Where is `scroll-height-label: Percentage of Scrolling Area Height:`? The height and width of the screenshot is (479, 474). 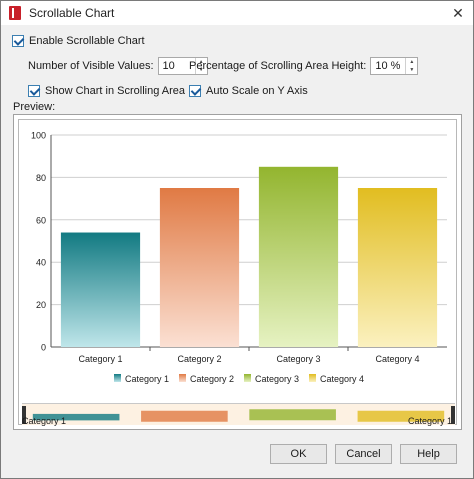 scroll-height-label: Percentage of Scrolling Area Height: is located at coordinates (278, 66).